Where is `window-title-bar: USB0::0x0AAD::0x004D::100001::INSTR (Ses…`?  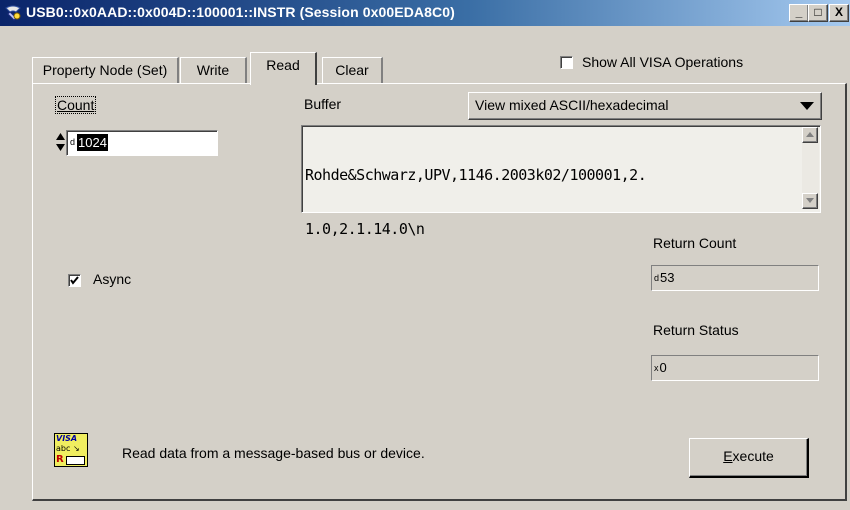
window-title-bar: USB0::0x0AAD::0x004D::100001::INSTR (Ses… is located at coordinates (425, 13).